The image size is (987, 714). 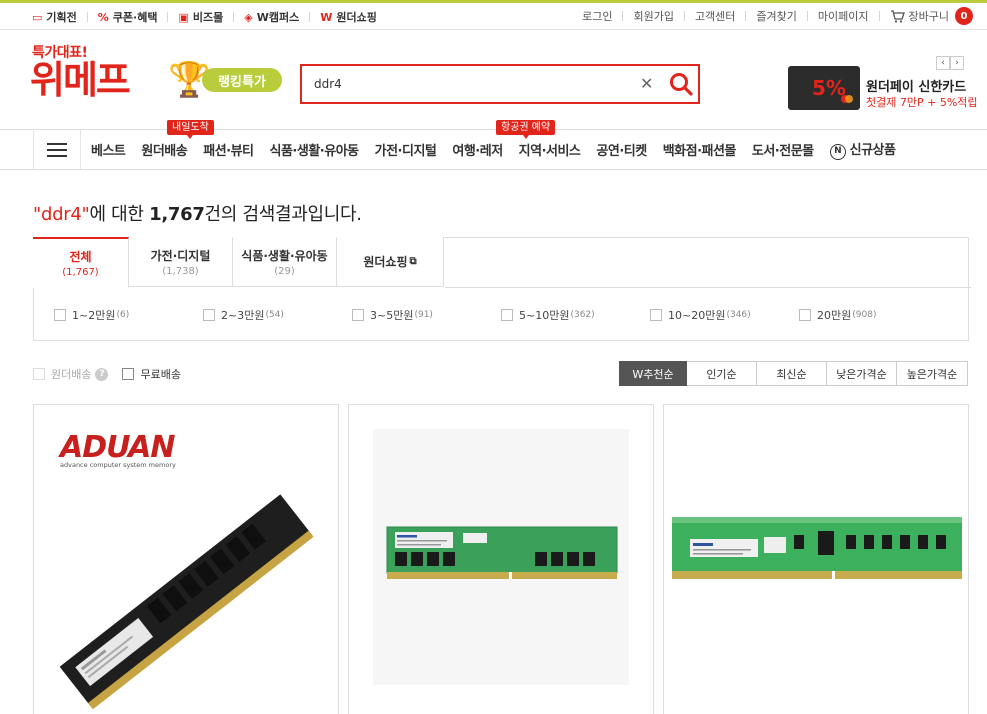 What do you see at coordinates (843, 16) in the screenshot?
I see `mypage-link: 마이페이지` at bounding box center [843, 16].